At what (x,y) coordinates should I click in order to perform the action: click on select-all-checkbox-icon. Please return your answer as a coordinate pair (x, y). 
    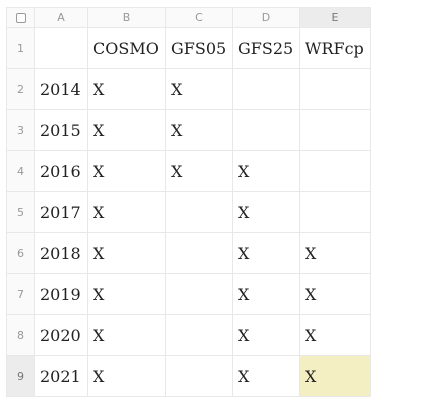
    Looking at the image, I should click on (20, 17).